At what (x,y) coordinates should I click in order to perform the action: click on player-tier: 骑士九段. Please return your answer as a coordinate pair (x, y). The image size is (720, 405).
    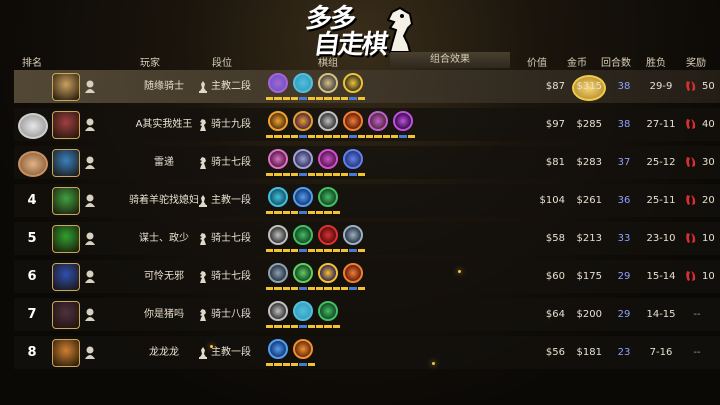
    Looking at the image, I should click on (231, 124).